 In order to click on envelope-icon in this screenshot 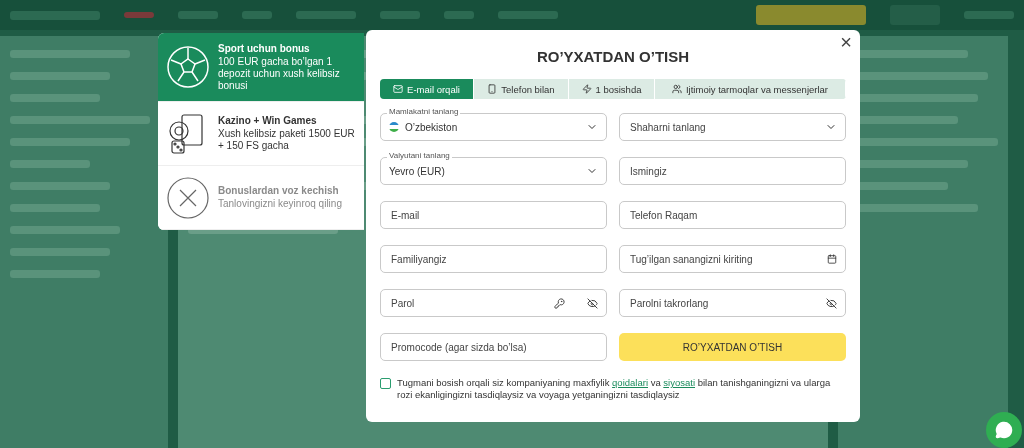, I will do `click(398, 89)`.